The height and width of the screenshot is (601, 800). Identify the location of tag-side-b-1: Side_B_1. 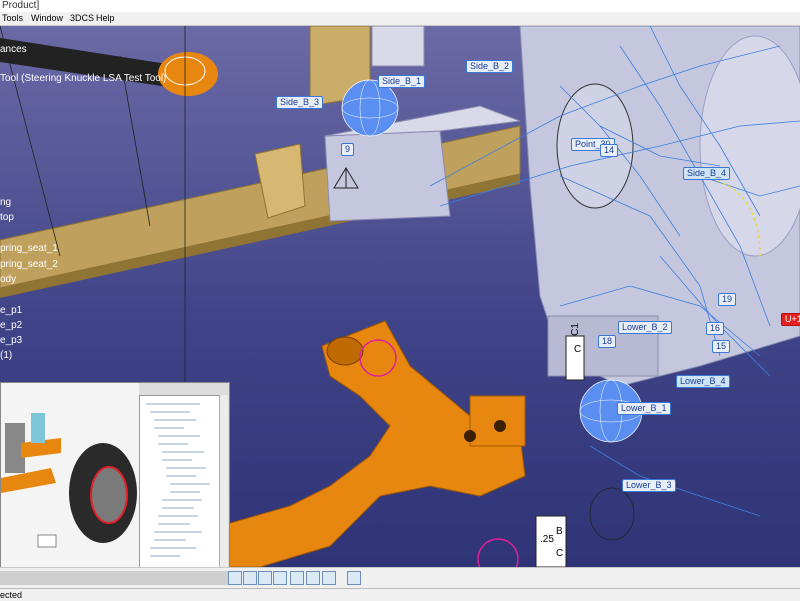
(402, 81).